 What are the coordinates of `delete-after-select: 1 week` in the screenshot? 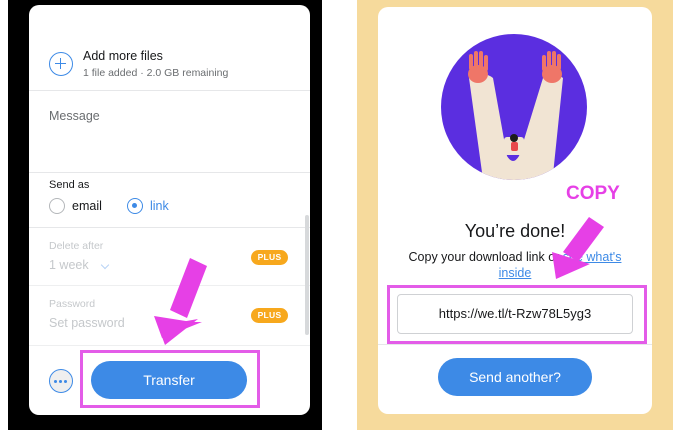 It's located at (69, 265).